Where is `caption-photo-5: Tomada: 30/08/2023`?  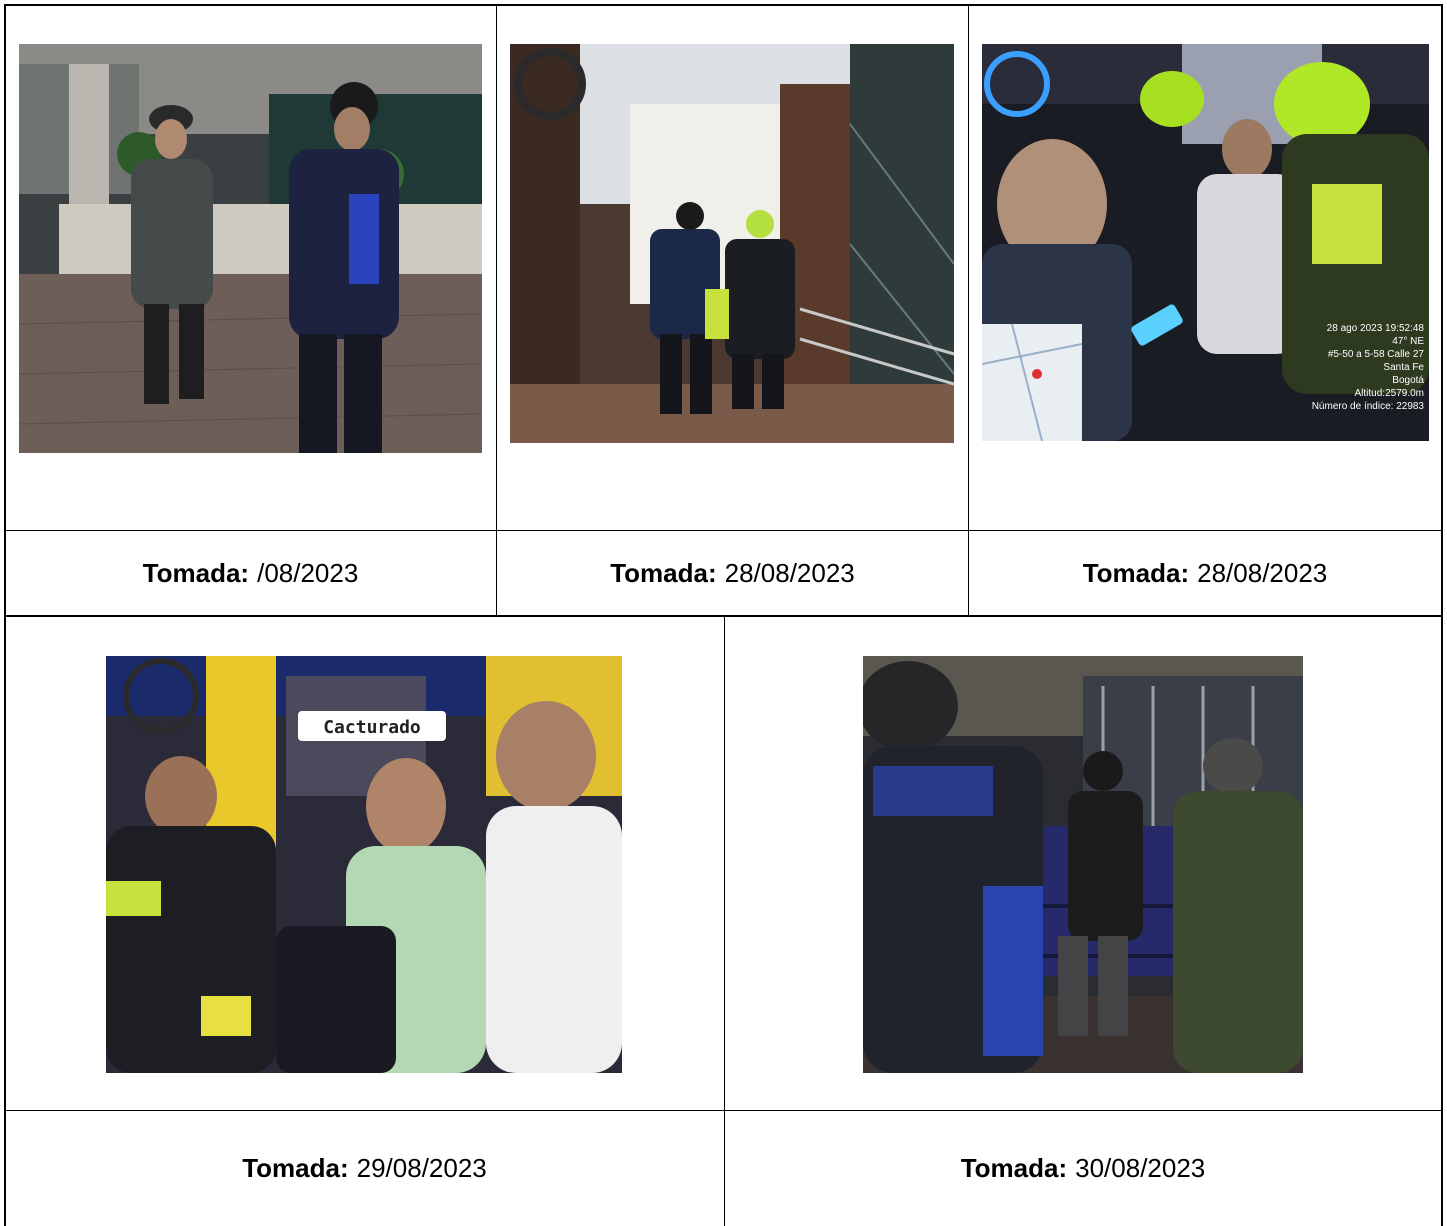 caption-photo-5: Tomada: 30/08/2023 is located at coordinates (1083, 1168).